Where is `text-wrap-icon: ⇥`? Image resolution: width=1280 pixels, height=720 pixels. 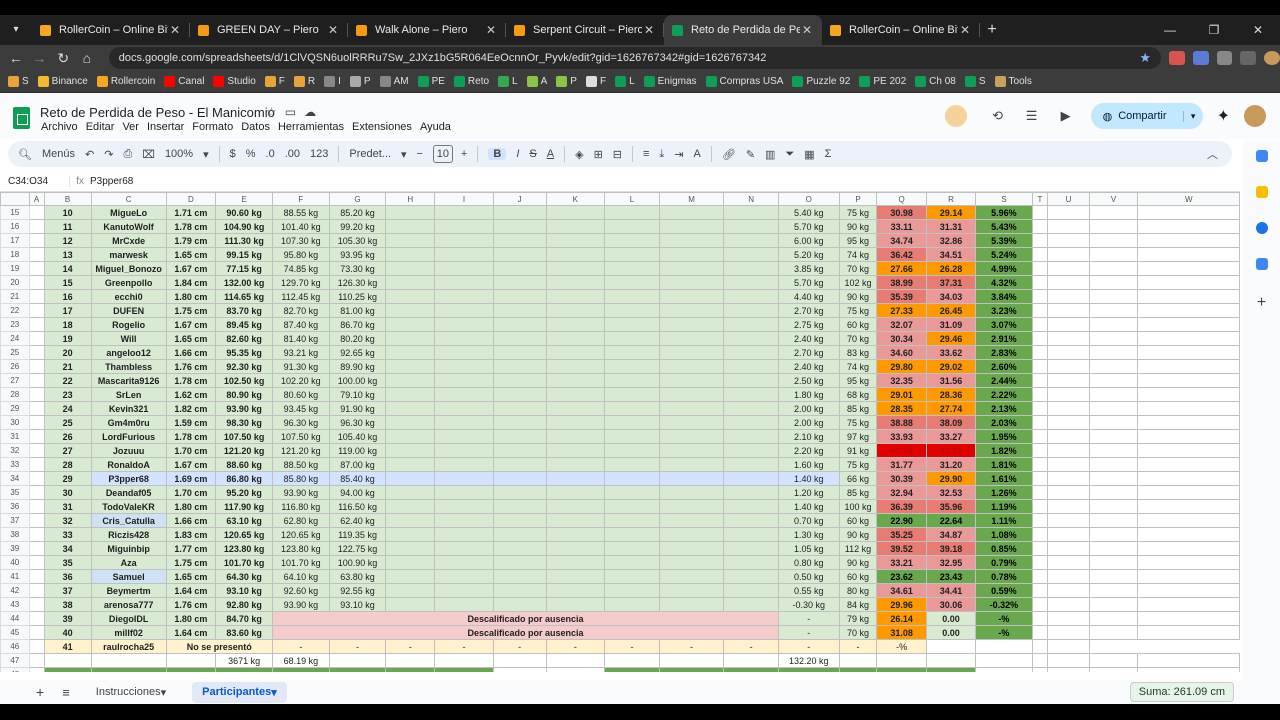
text-wrap-icon: ⇥ is located at coordinates (678, 154).